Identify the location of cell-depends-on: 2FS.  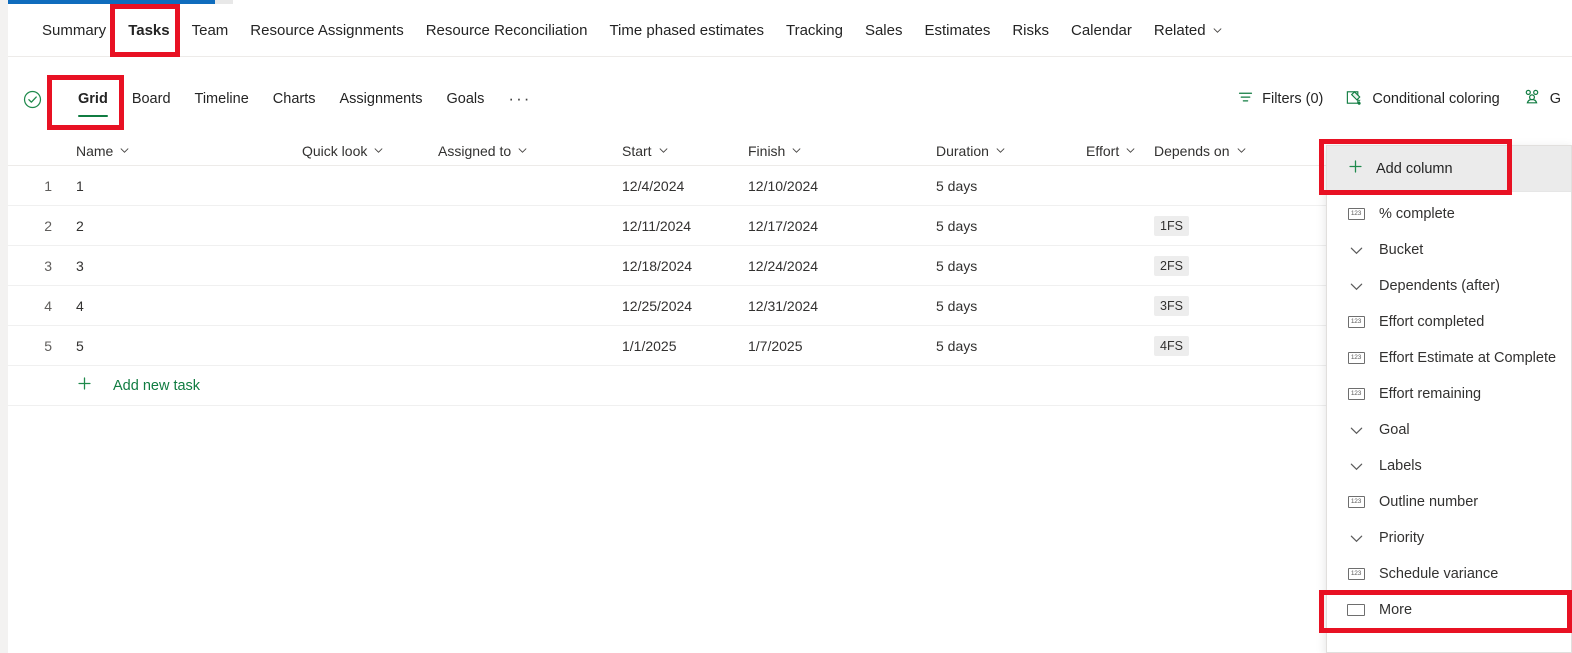
(1214, 265).